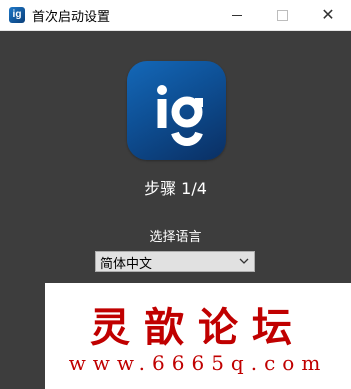  Describe the element at coordinates (180, 115) in the screenshot. I see `ig-logo-icon` at that location.